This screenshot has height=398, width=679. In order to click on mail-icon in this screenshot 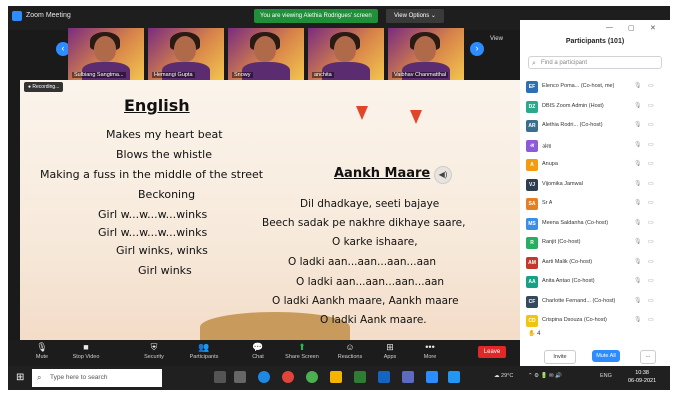, I will do `click(384, 377)`.